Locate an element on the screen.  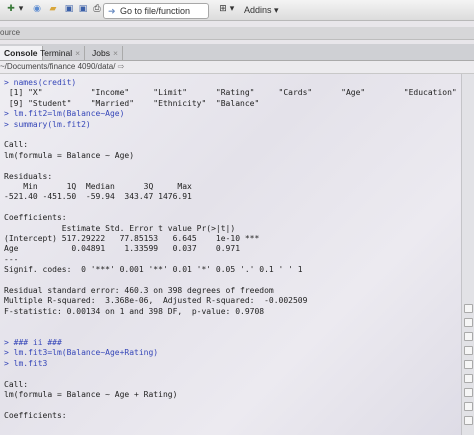
working-directory-path: ~/Documents/finance 4090/data/ is located at coordinates (58, 66).